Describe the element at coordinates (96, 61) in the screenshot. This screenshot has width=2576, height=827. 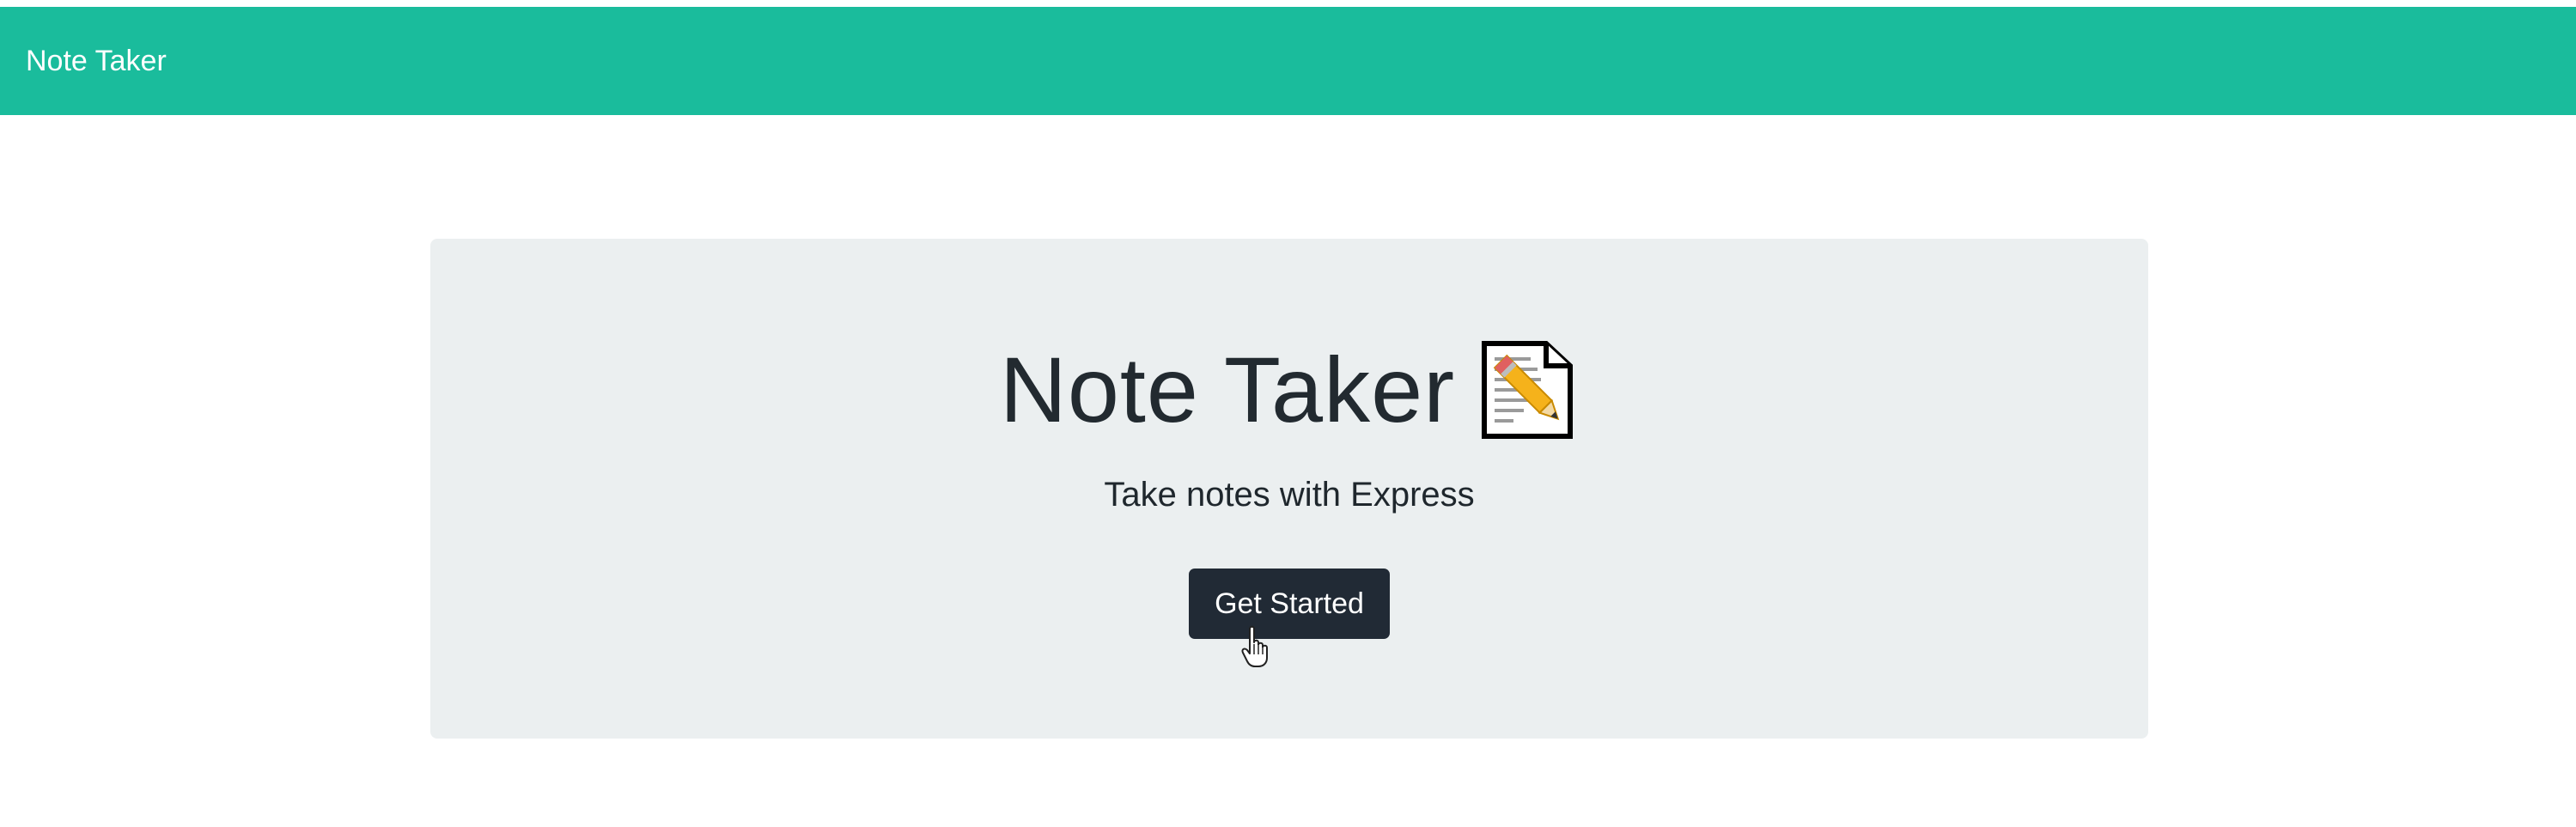
I see `navbar-brand: Note Taker` at that location.